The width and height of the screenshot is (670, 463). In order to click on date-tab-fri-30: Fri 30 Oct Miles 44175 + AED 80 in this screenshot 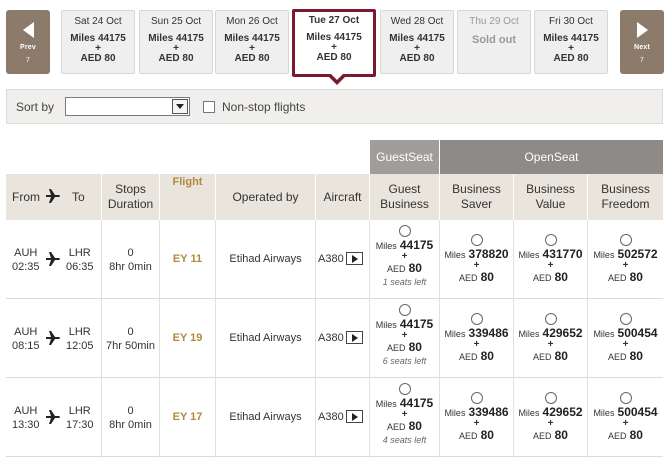, I will do `click(571, 42)`.